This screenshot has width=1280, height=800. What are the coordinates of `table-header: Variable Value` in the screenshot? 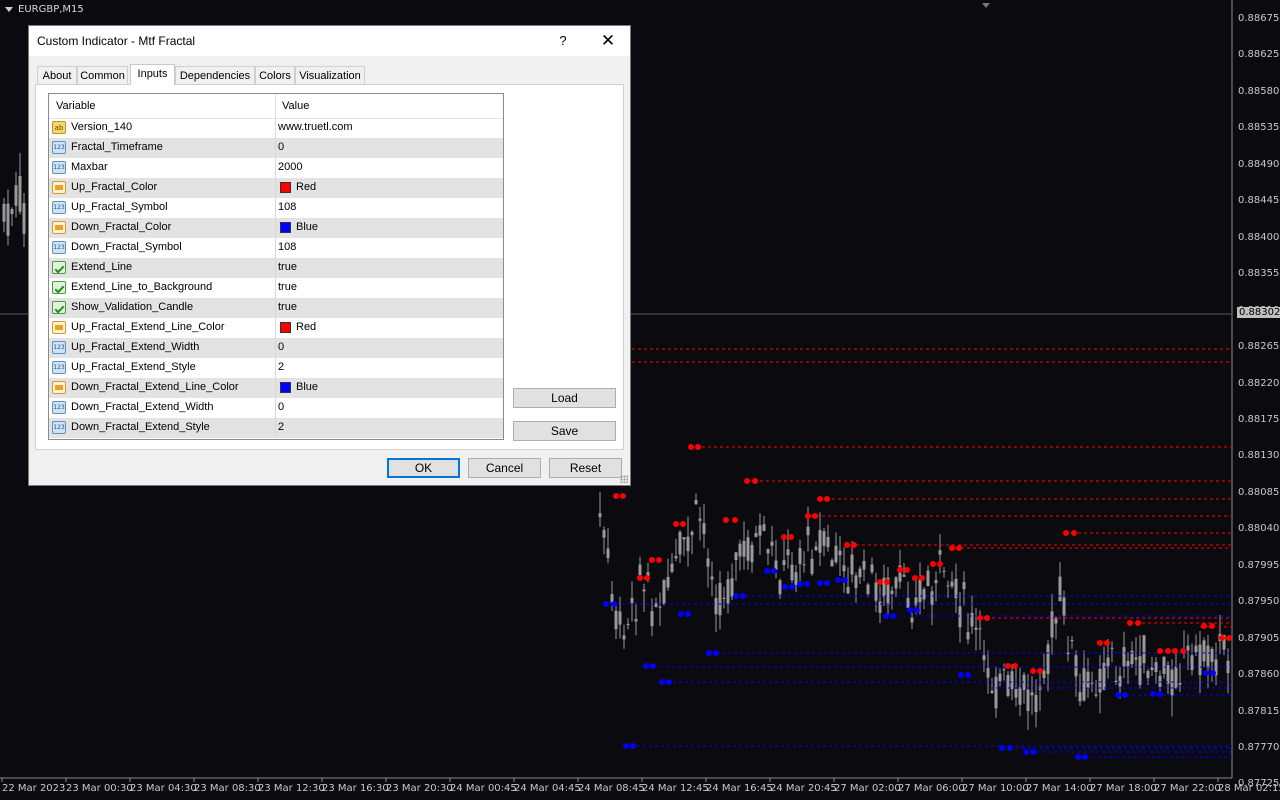 It's located at (276, 106).